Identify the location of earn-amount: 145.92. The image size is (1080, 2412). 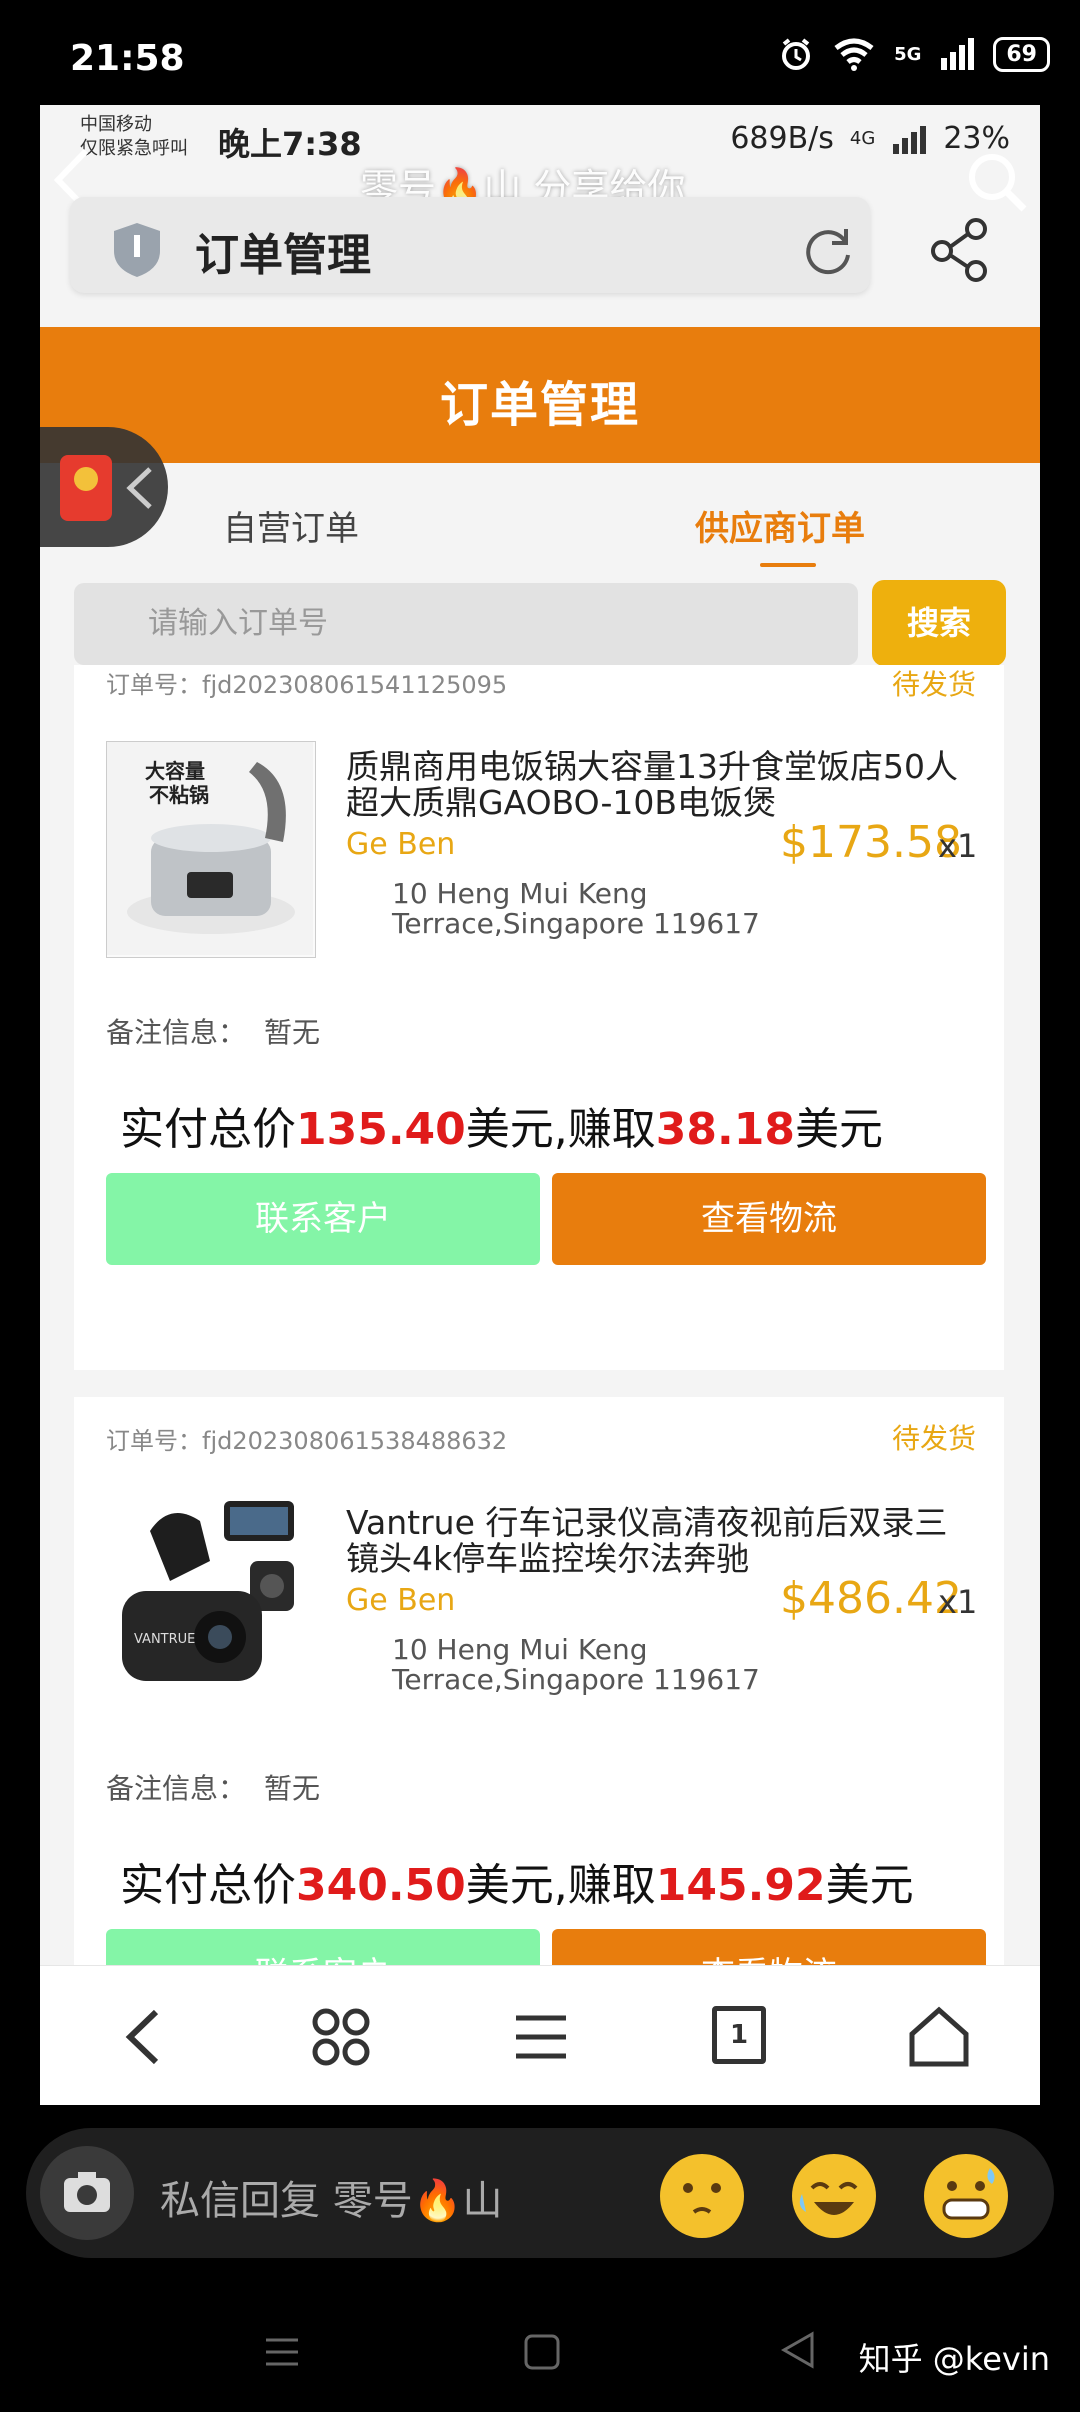
(740, 1885).